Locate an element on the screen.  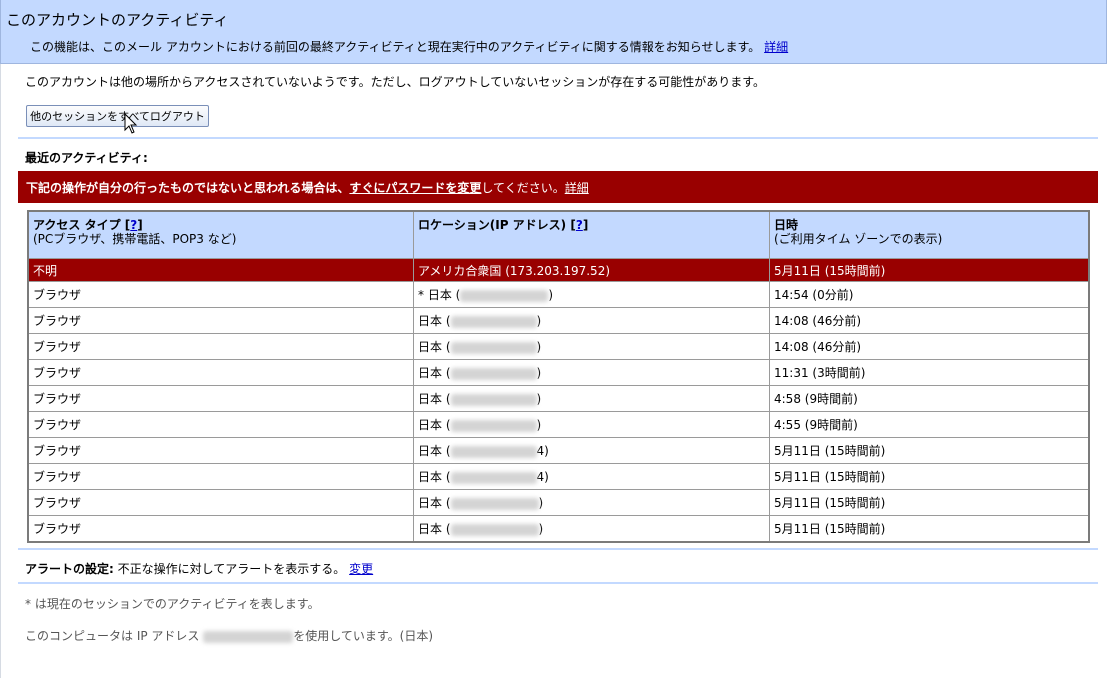
warning-text-before: 下記の操作が自分の行ったものではないと思われる場合は、 is located at coordinates (188, 188).